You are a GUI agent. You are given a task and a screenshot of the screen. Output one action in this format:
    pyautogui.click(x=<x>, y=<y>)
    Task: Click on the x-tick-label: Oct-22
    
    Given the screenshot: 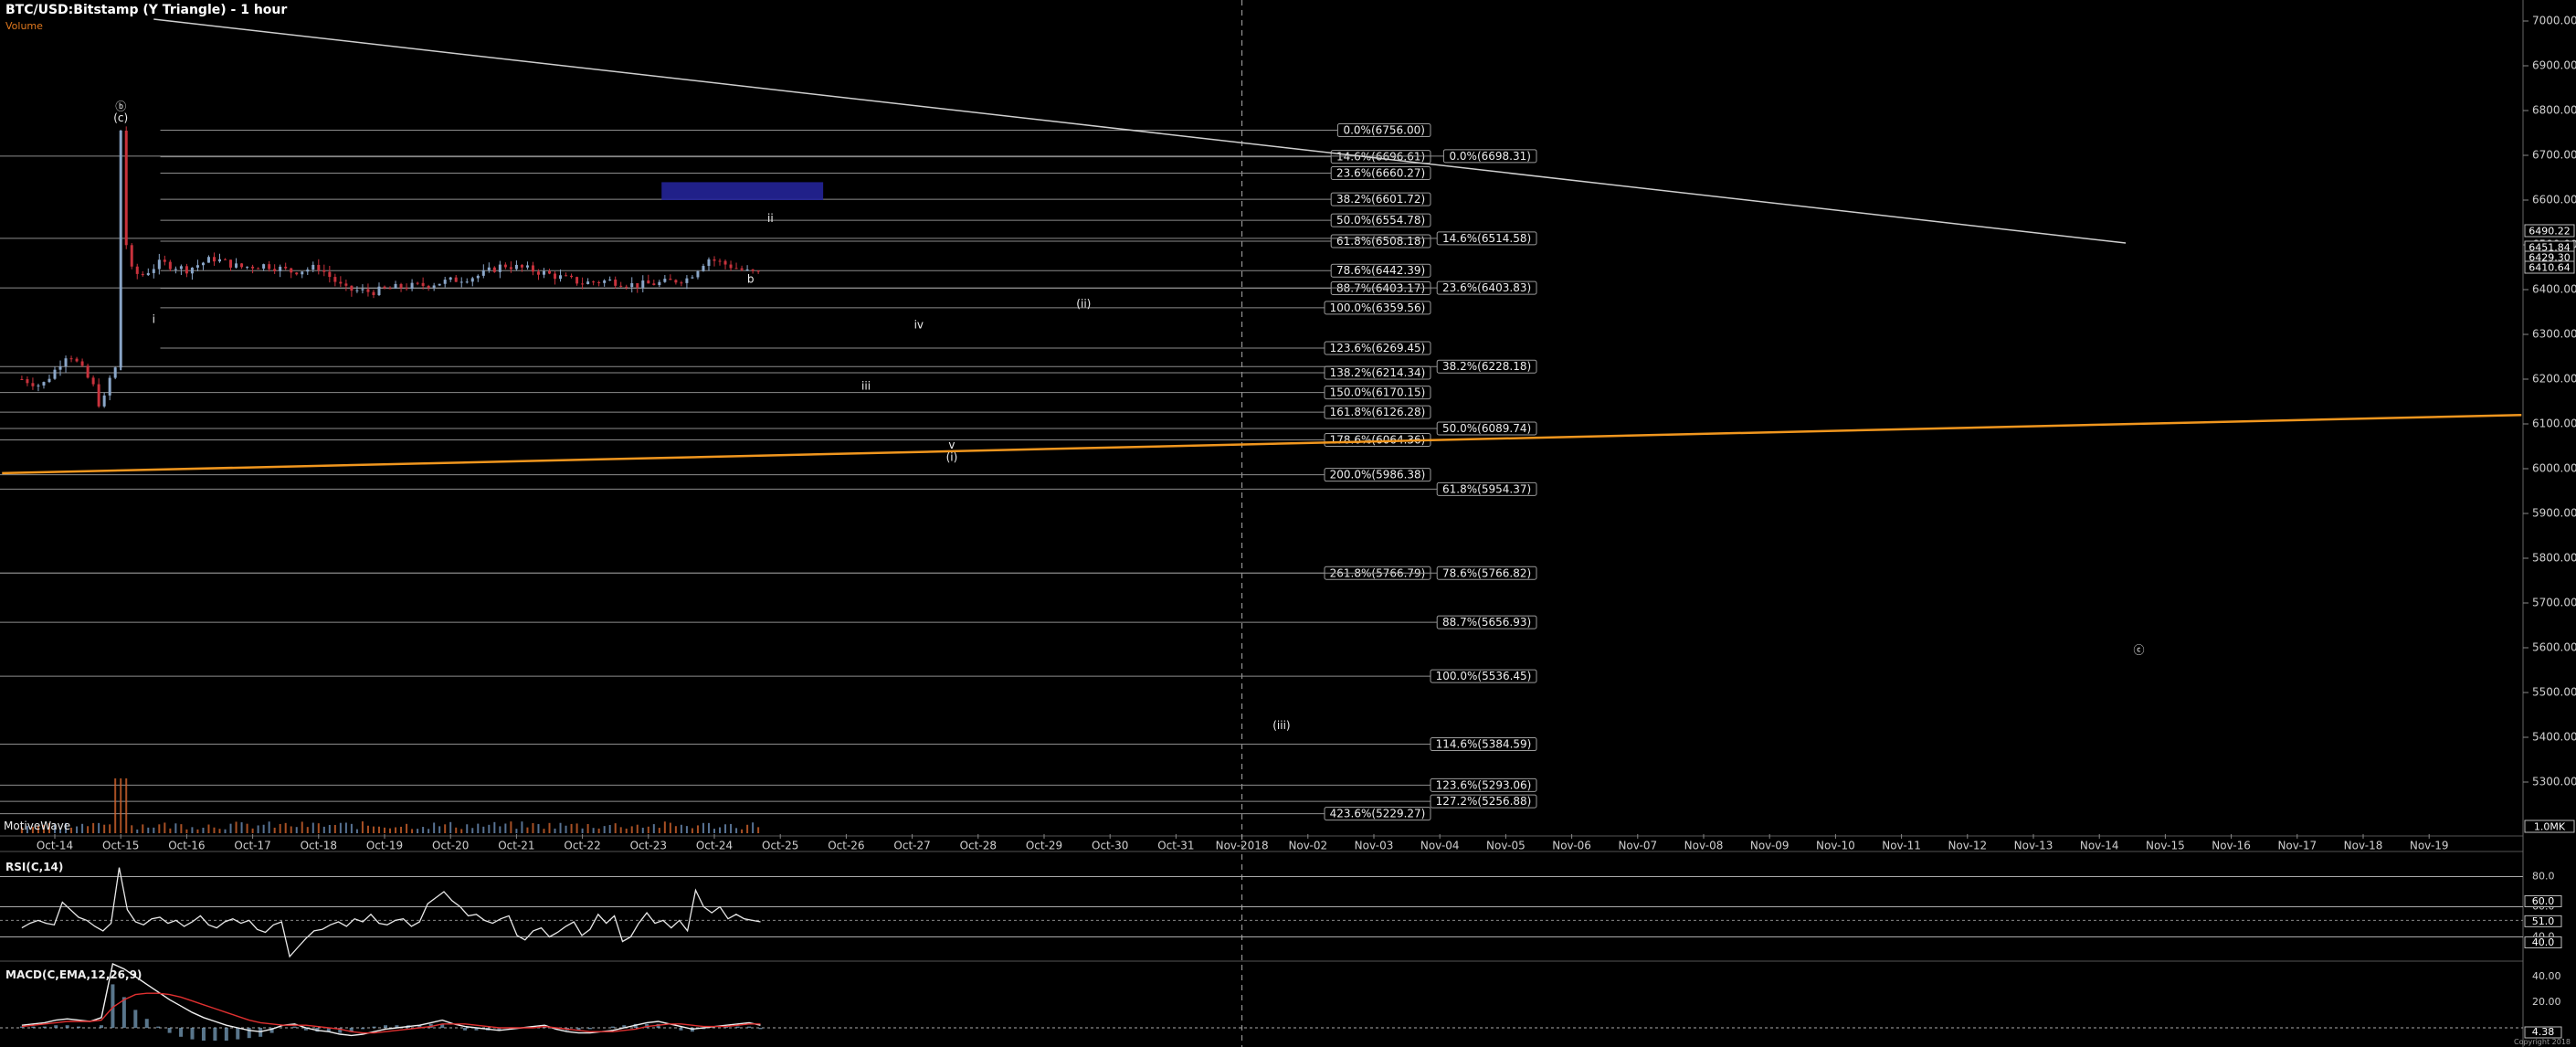 What is the action you would take?
    pyautogui.click(x=582, y=846)
    